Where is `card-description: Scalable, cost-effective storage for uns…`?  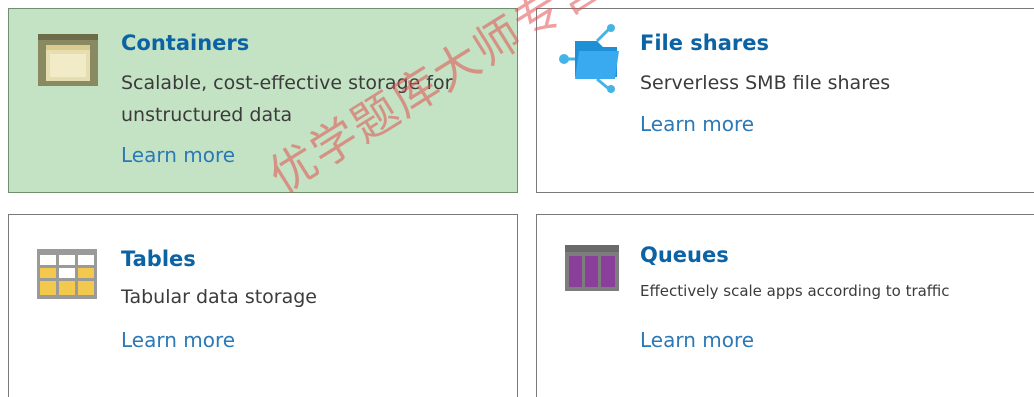 card-description: Scalable, cost-effective storage for uns… is located at coordinates (287, 99).